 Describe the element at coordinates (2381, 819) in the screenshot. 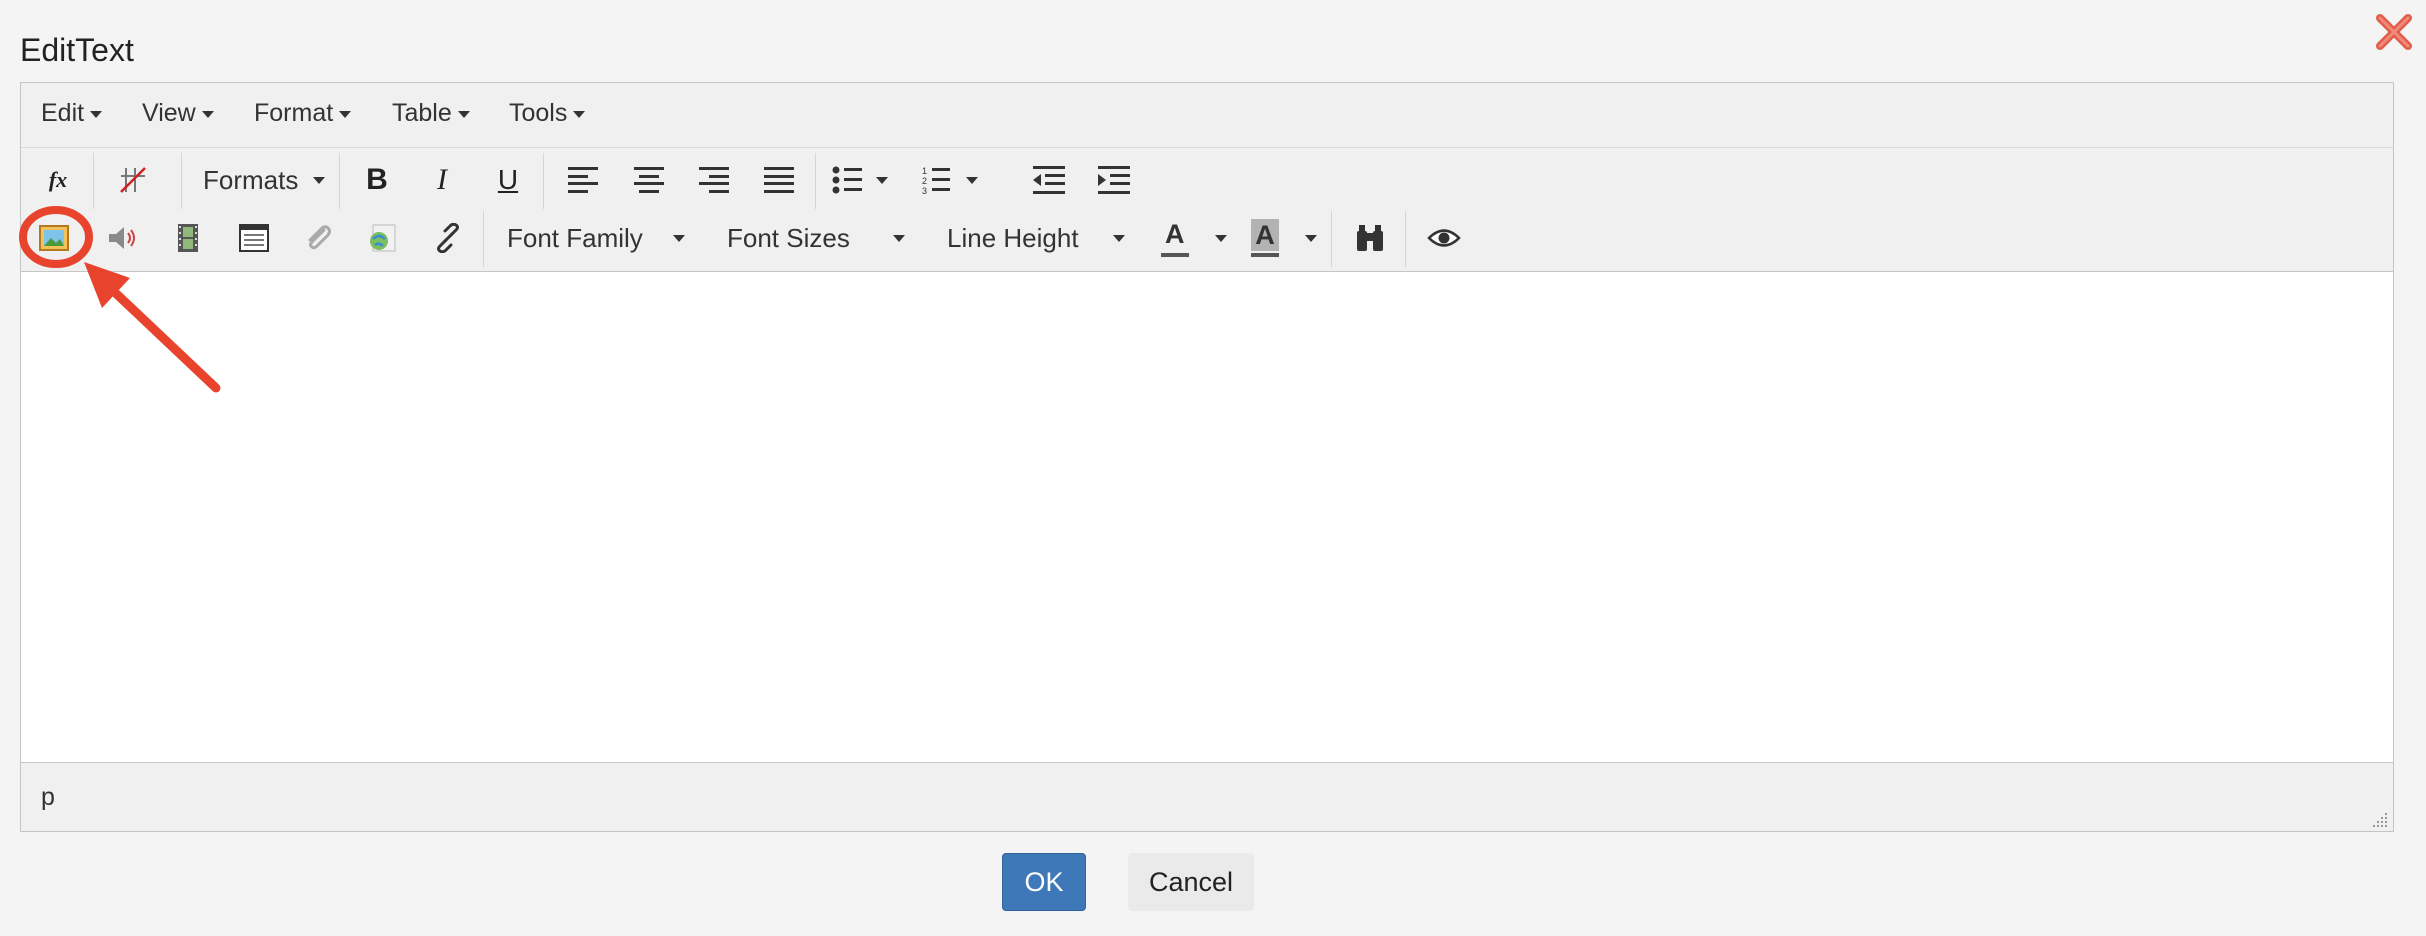

I see `resize-handle-icon` at that location.